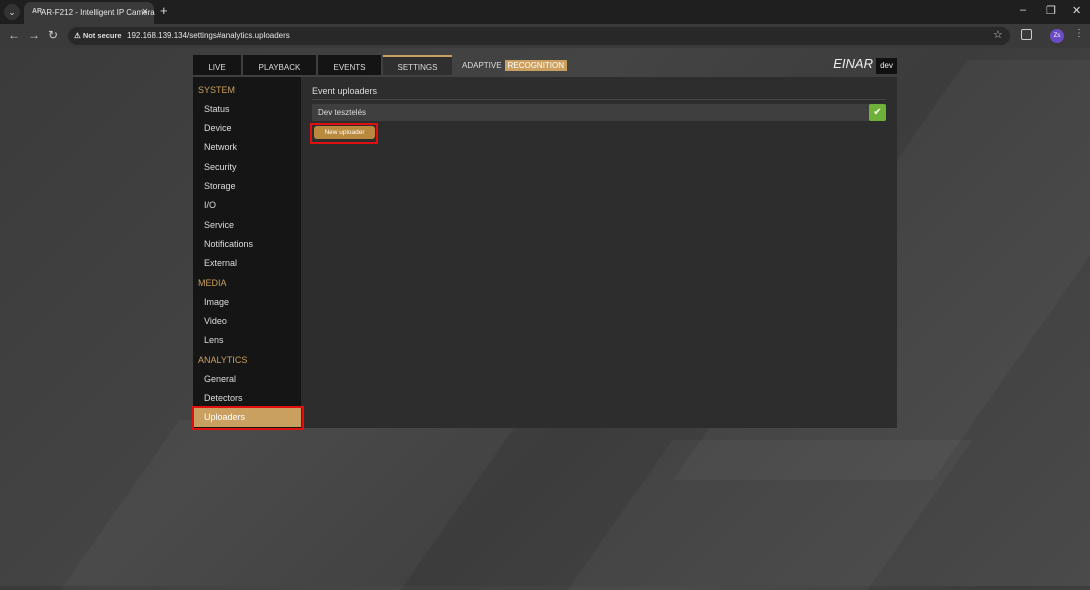  Describe the element at coordinates (220, 167) in the screenshot. I see `sidebar-item-security: Security` at that location.